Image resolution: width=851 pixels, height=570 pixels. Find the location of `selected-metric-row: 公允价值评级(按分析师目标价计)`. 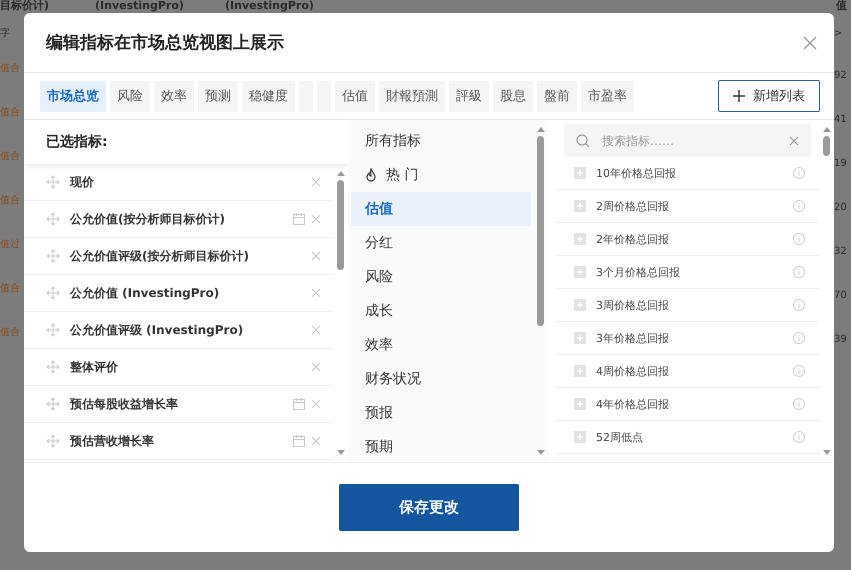

selected-metric-row: 公允价值评级(按分析师目标价计) is located at coordinates (178, 256).